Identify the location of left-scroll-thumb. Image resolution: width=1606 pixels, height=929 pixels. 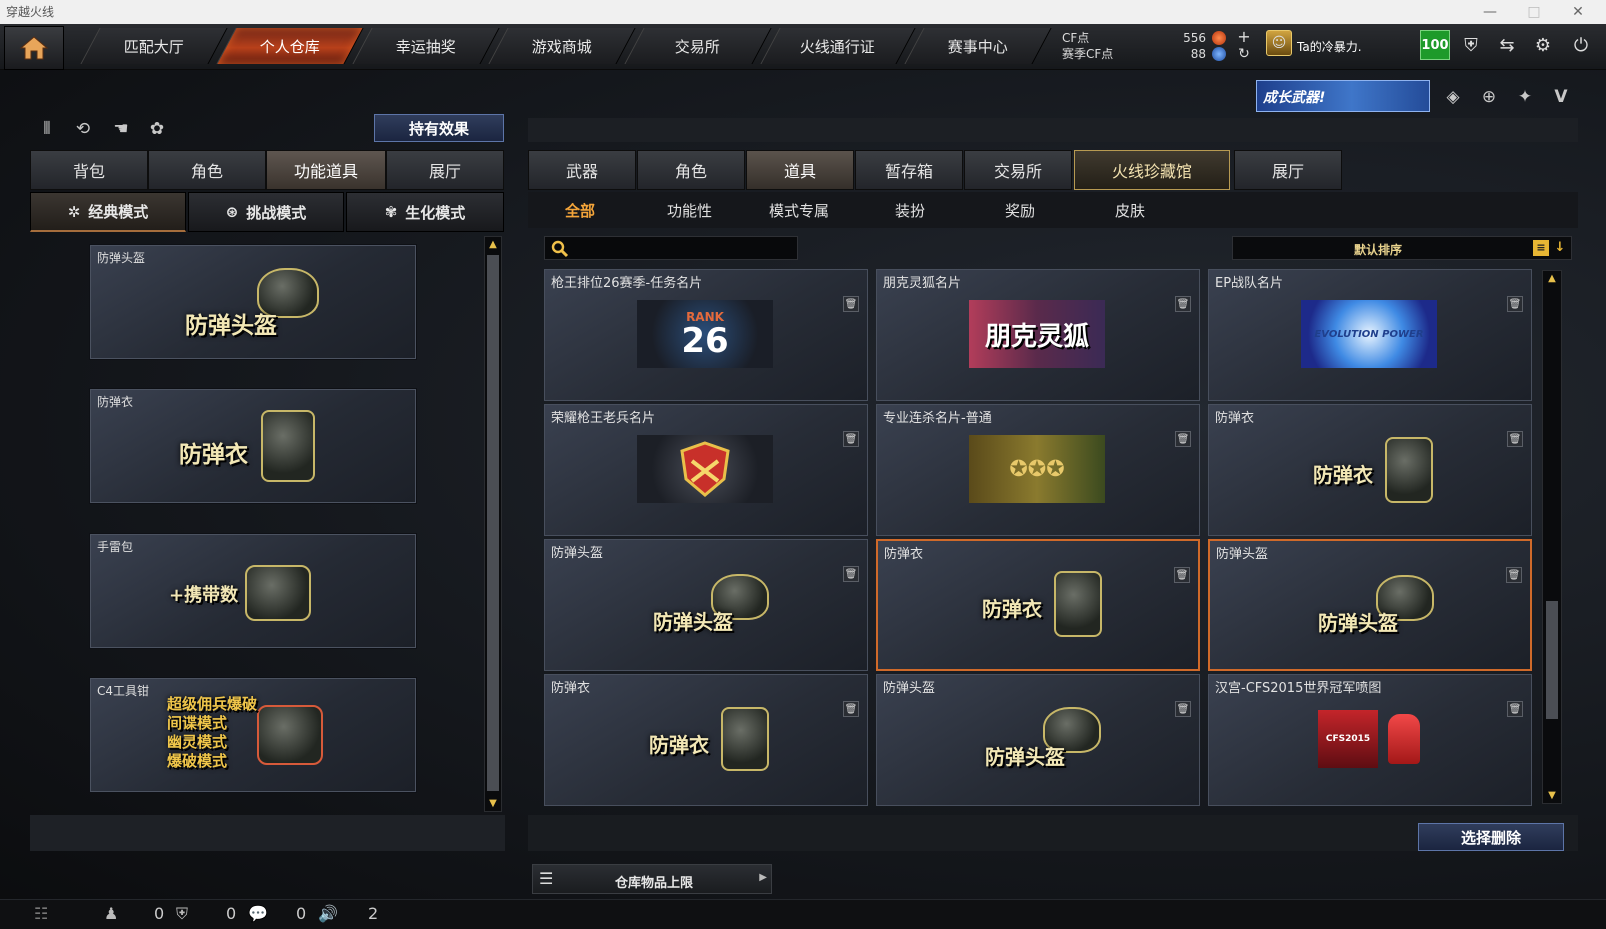
(493, 523).